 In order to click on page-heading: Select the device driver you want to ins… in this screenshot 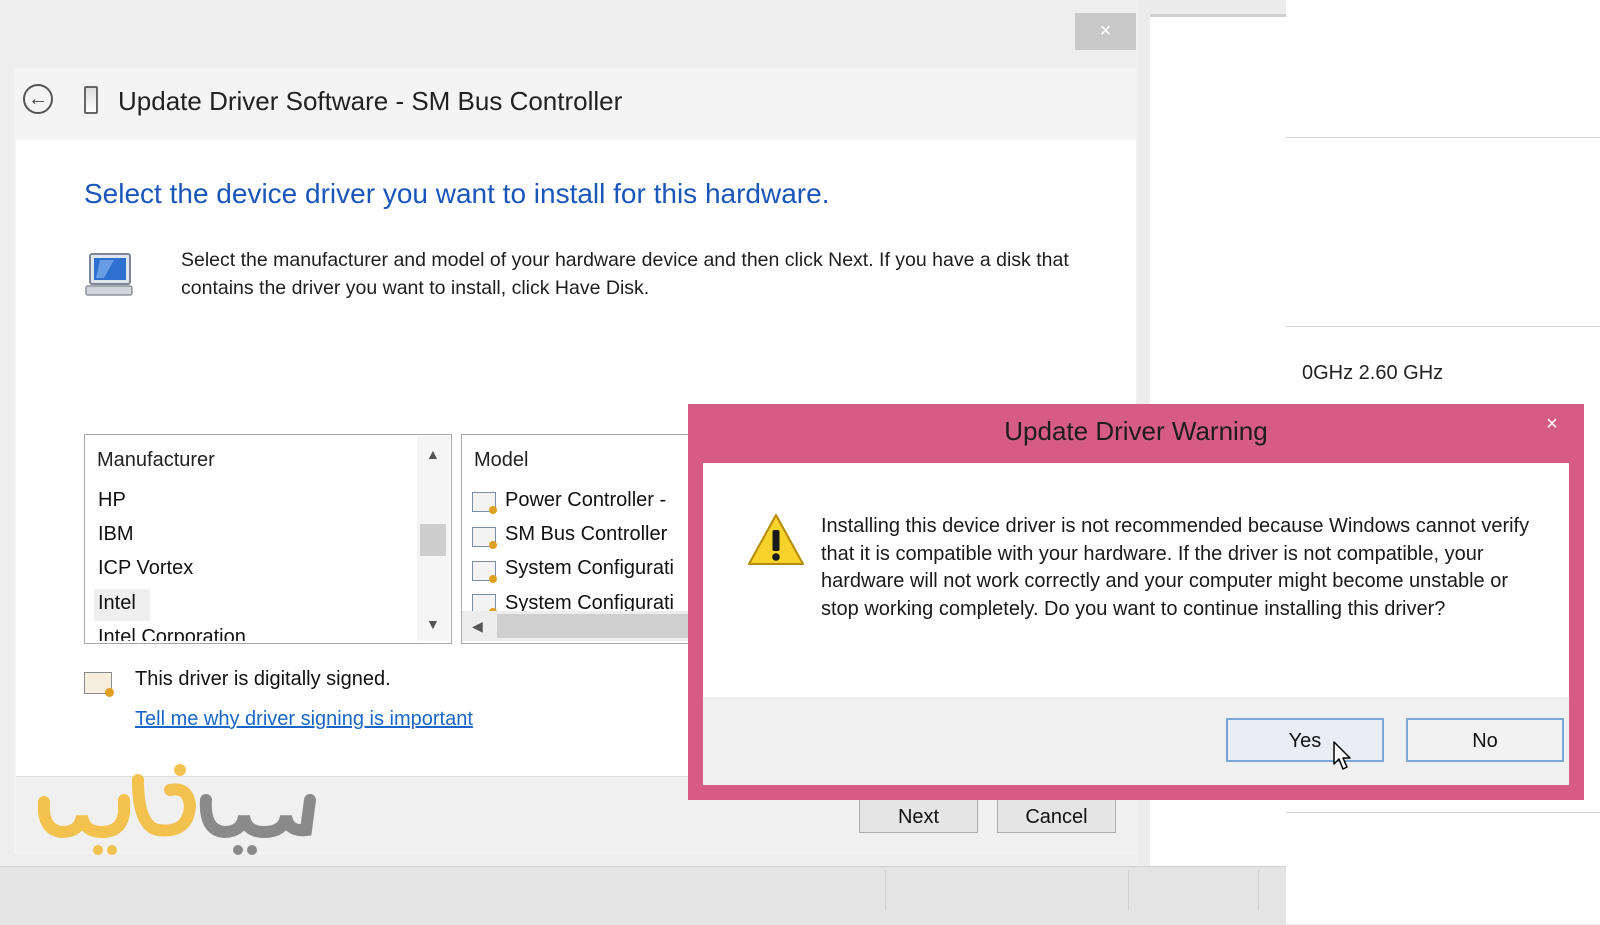, I will do `click(457, 193)`.